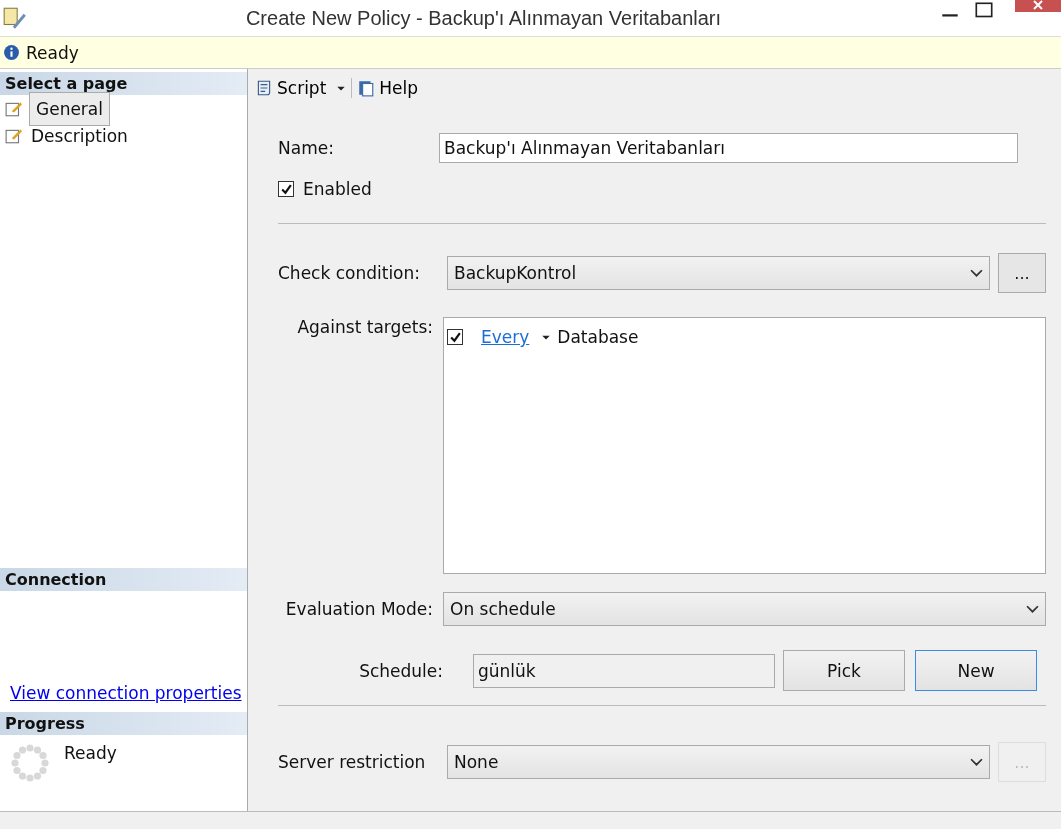 This screenshot has width=1061, height=829. Describe the element at coordinates (483, 18) in the screenshot. I see `window-title: Create New Policy - Backup'ı Alınmayan Veritabanları` at that location.